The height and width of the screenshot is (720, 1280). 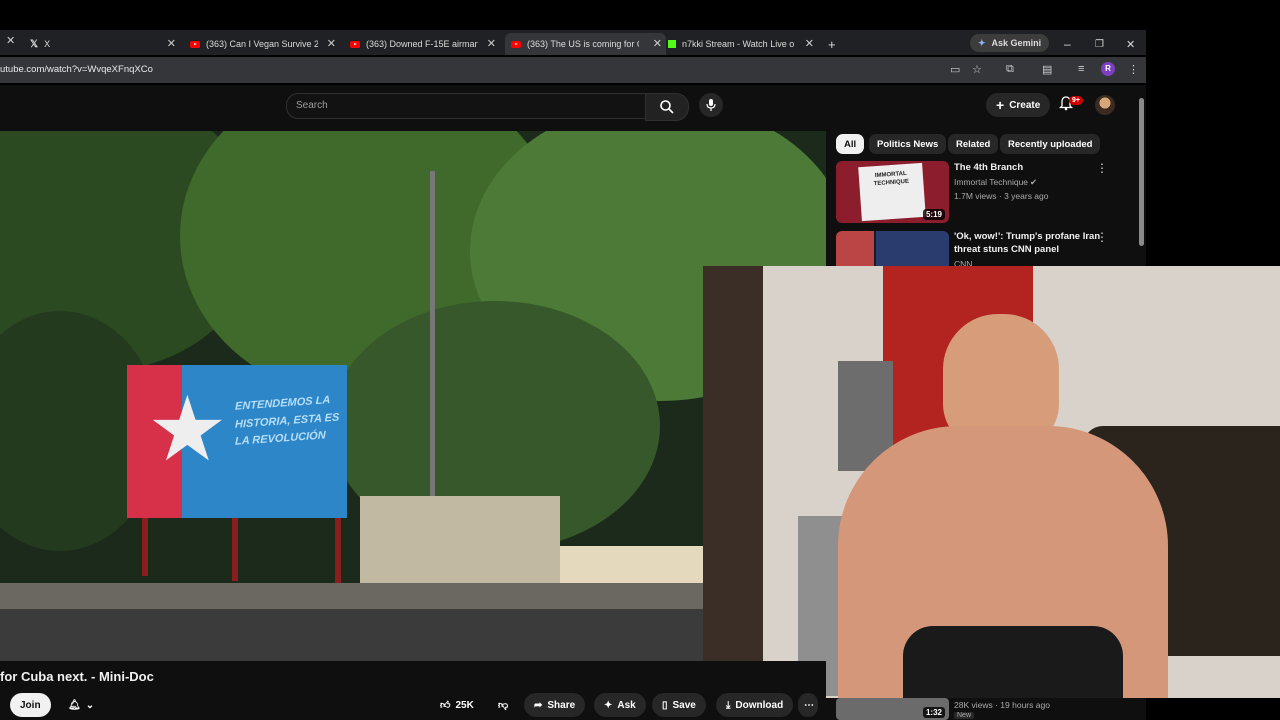 What do you see at coordinates (90, 705) in the screenshot?
I see `chevron-down-icon: ⌄` at bounding box center [90, 705].